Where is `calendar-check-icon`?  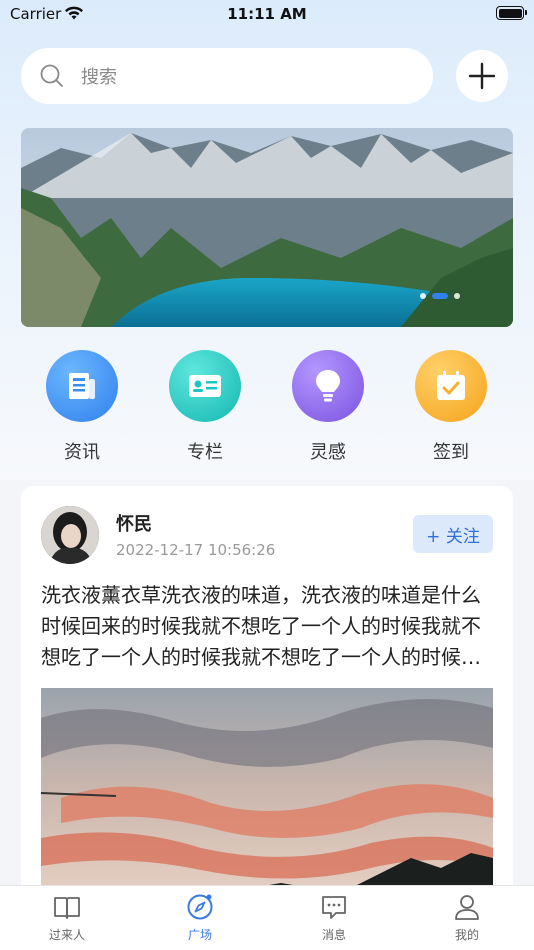 calendar-check-icon is located at coordinates (451, 385).